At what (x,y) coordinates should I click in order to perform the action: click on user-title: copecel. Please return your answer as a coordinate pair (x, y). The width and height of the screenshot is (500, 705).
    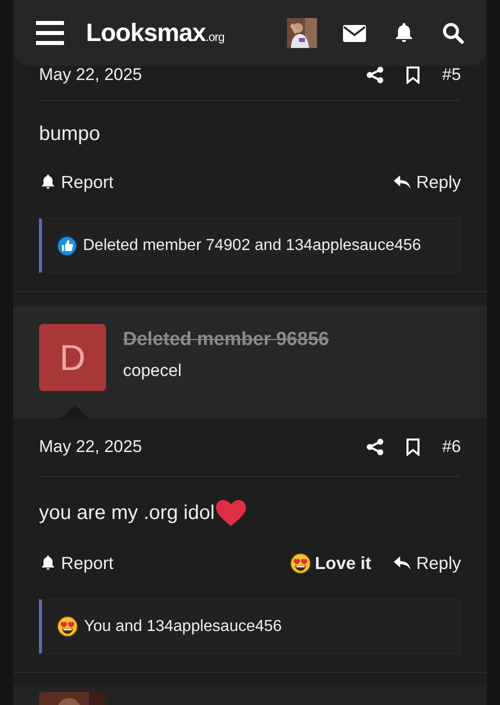
    Looking at the image, I should click on (153, 371).